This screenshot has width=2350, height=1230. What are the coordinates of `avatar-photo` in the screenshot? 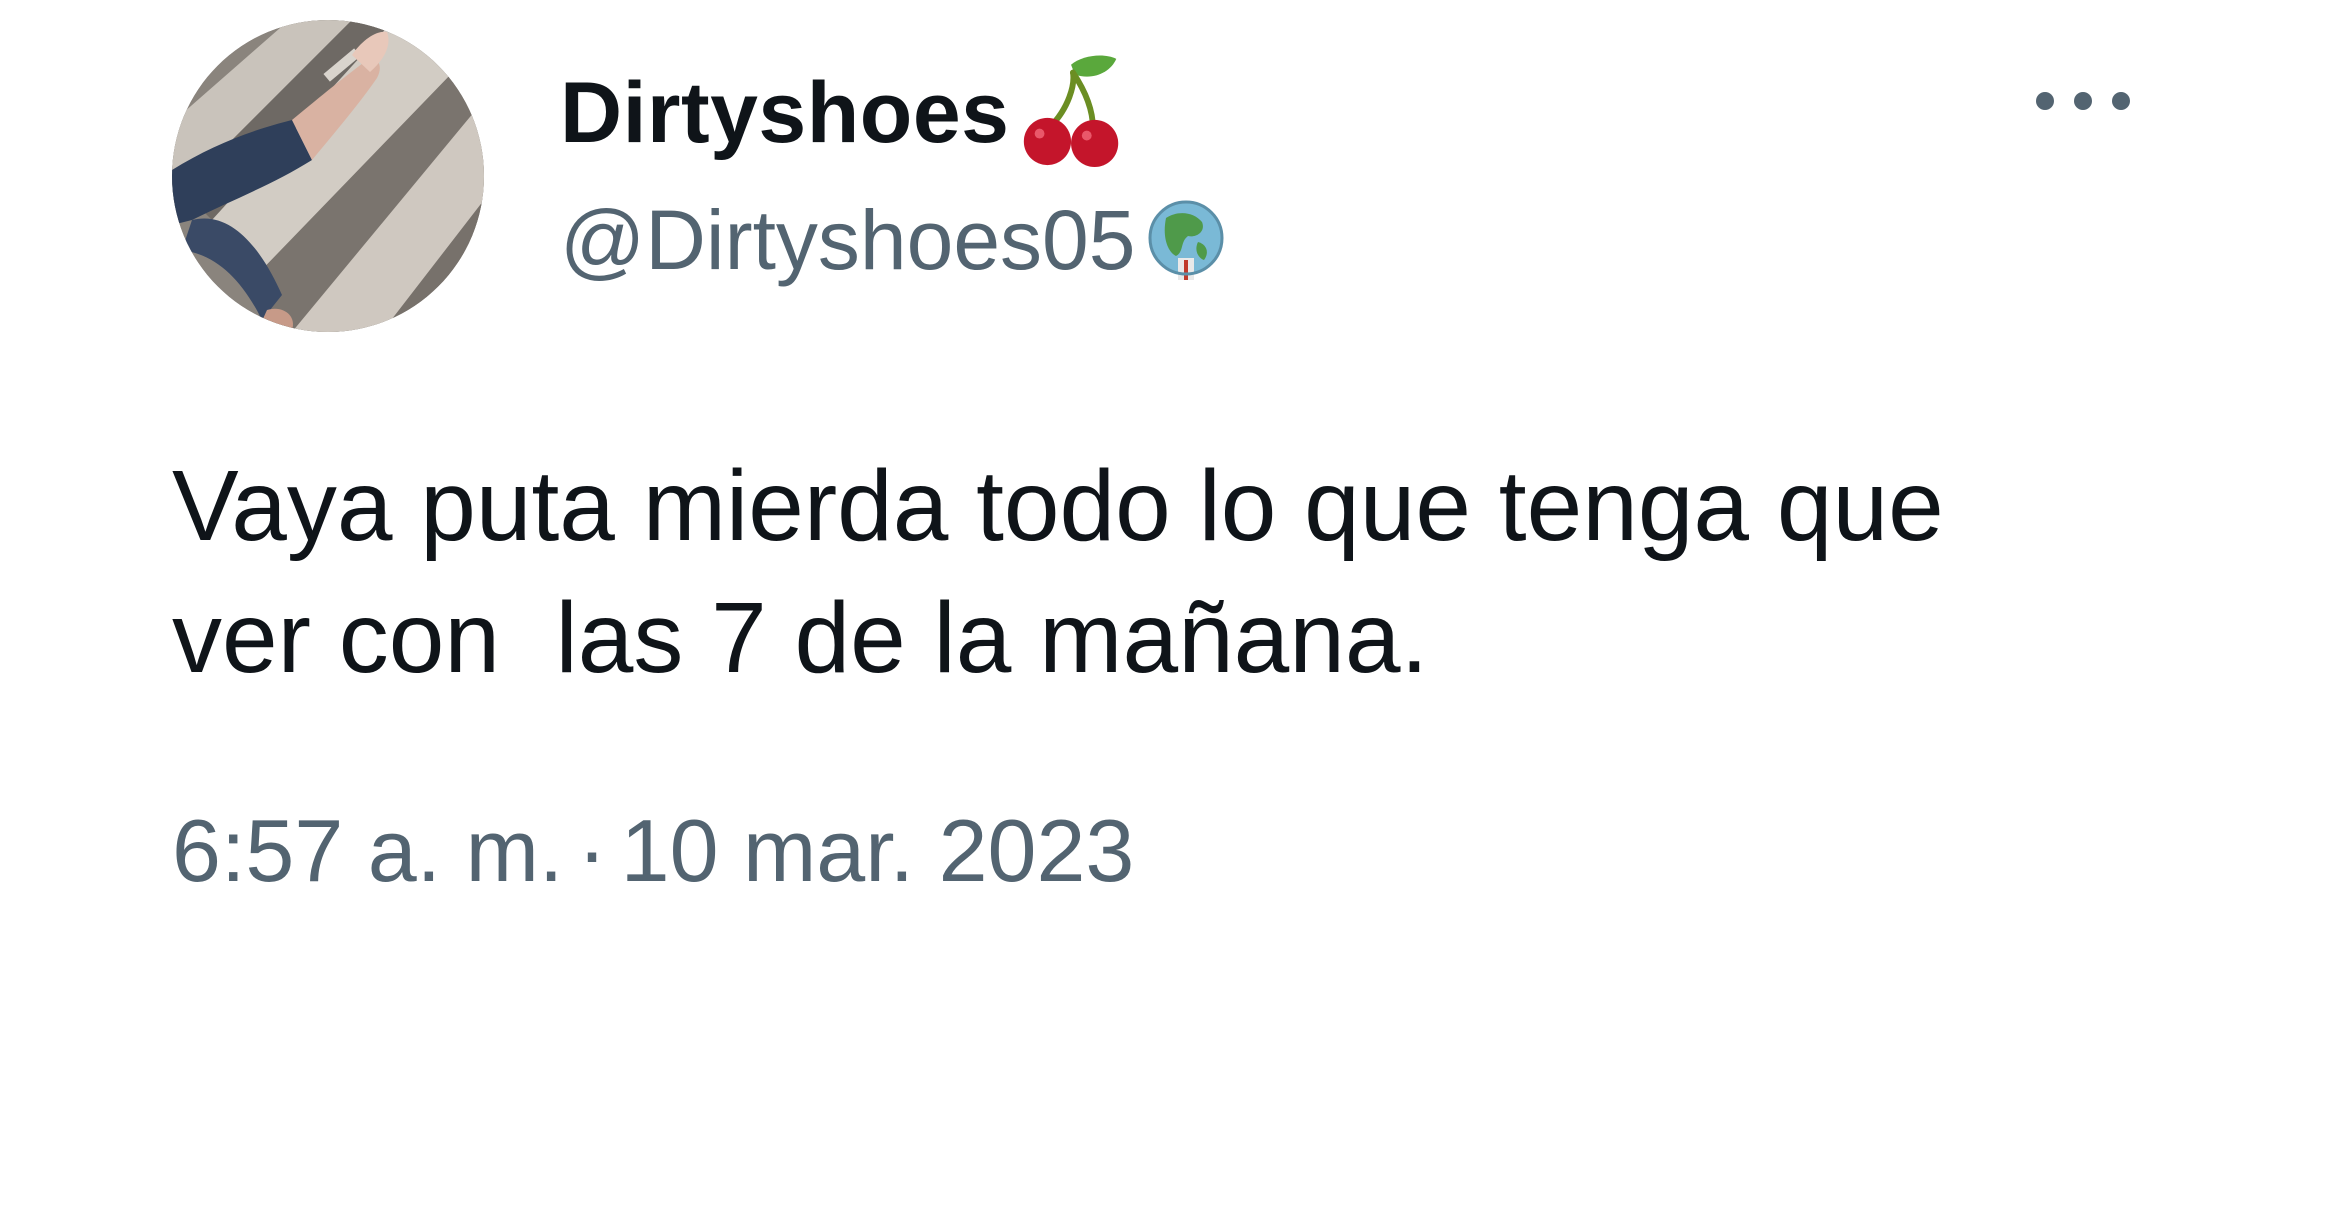 It's located at (328, 176).